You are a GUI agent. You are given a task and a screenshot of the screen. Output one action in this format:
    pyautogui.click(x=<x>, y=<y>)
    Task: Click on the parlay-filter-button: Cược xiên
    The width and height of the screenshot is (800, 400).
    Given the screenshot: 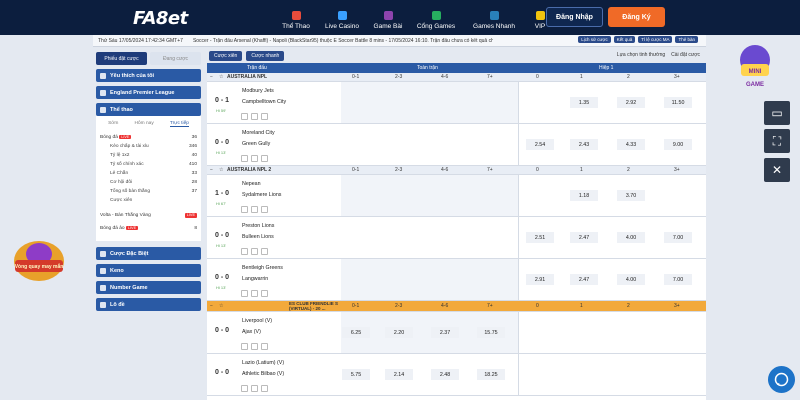 What is the action you would take?
    pyautogui.click(x=226, y=56)
    